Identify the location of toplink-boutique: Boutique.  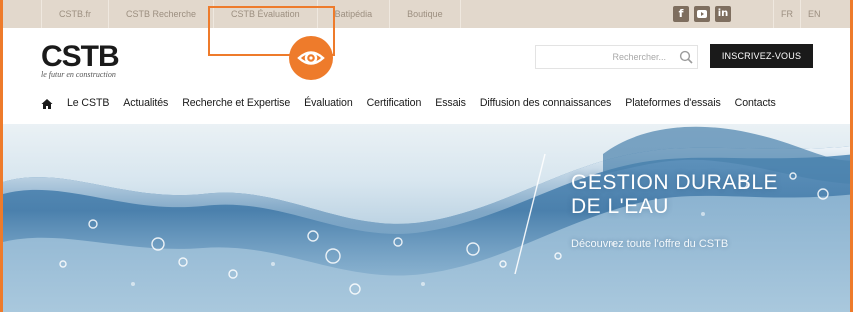
(425, 14).